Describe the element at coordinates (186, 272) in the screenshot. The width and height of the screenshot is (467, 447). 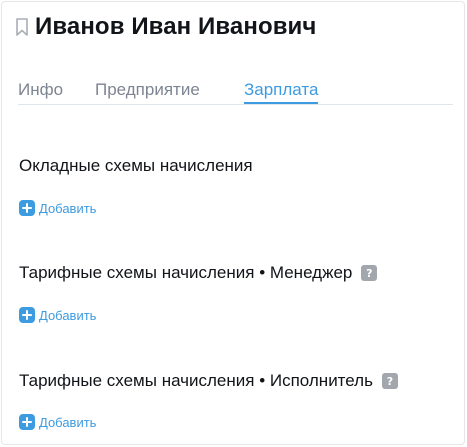
I see `section-title-text: Тарифные схемы начисления • Менеджер` at that location.